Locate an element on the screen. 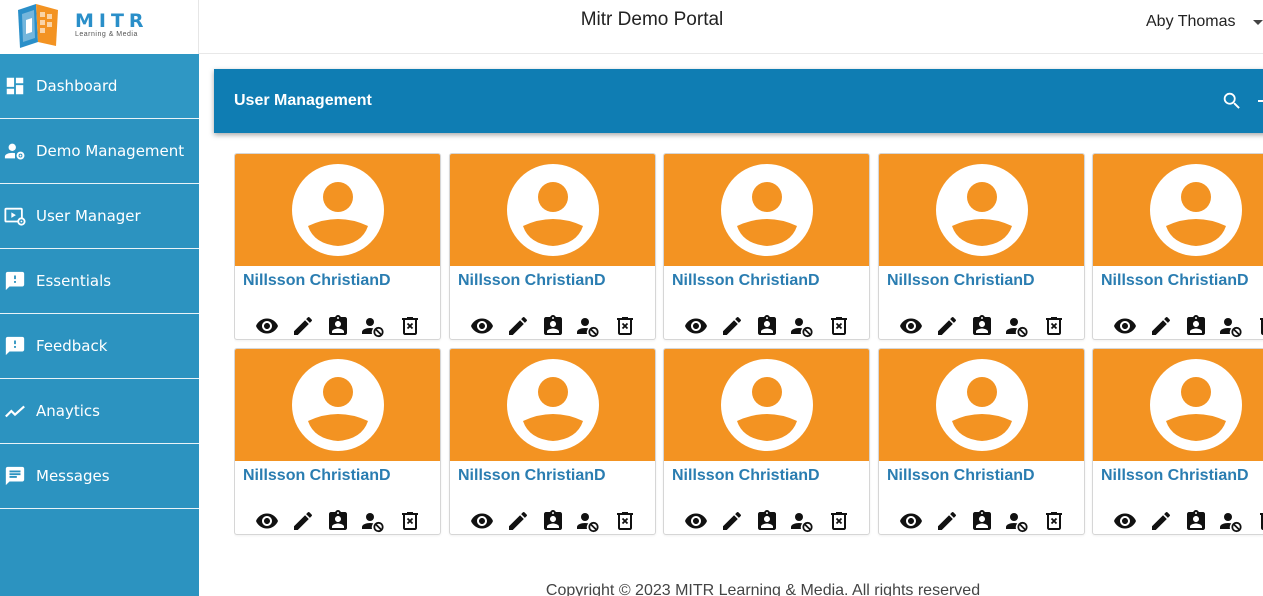 The width and height of the screenshot is (1263, 596). sidebar-item-user-manager: User Manager is located at coordinates (99, 216).